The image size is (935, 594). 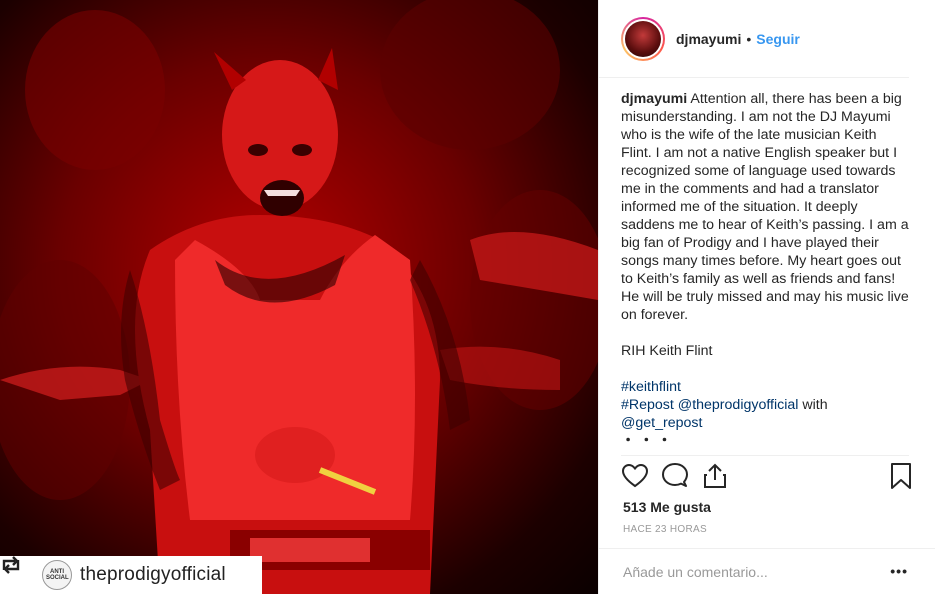 I want to click on author-avatar, so click(x=643, y=38).